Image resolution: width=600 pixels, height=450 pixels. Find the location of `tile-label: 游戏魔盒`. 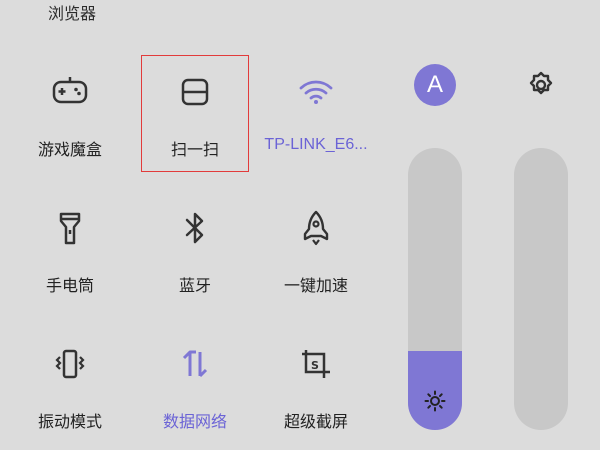

tile-label: 游戏魔盒 is located at coordinates (69, 149).